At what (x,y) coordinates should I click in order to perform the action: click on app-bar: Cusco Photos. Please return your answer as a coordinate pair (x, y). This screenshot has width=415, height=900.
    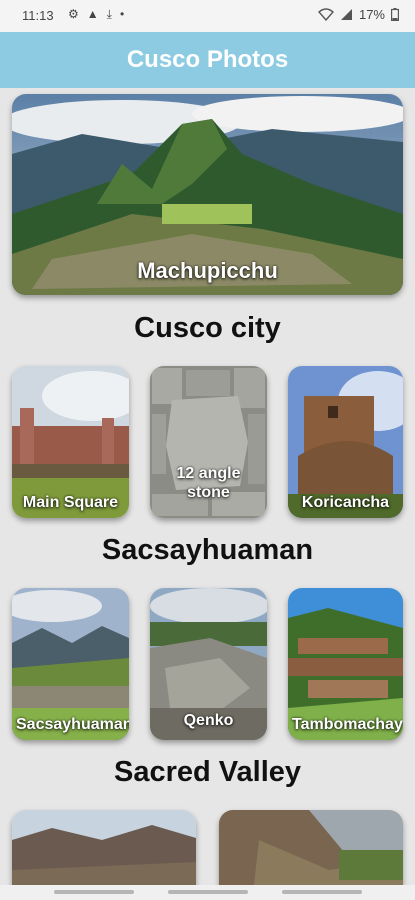
    Looking at the image, I should click on (207, 60).